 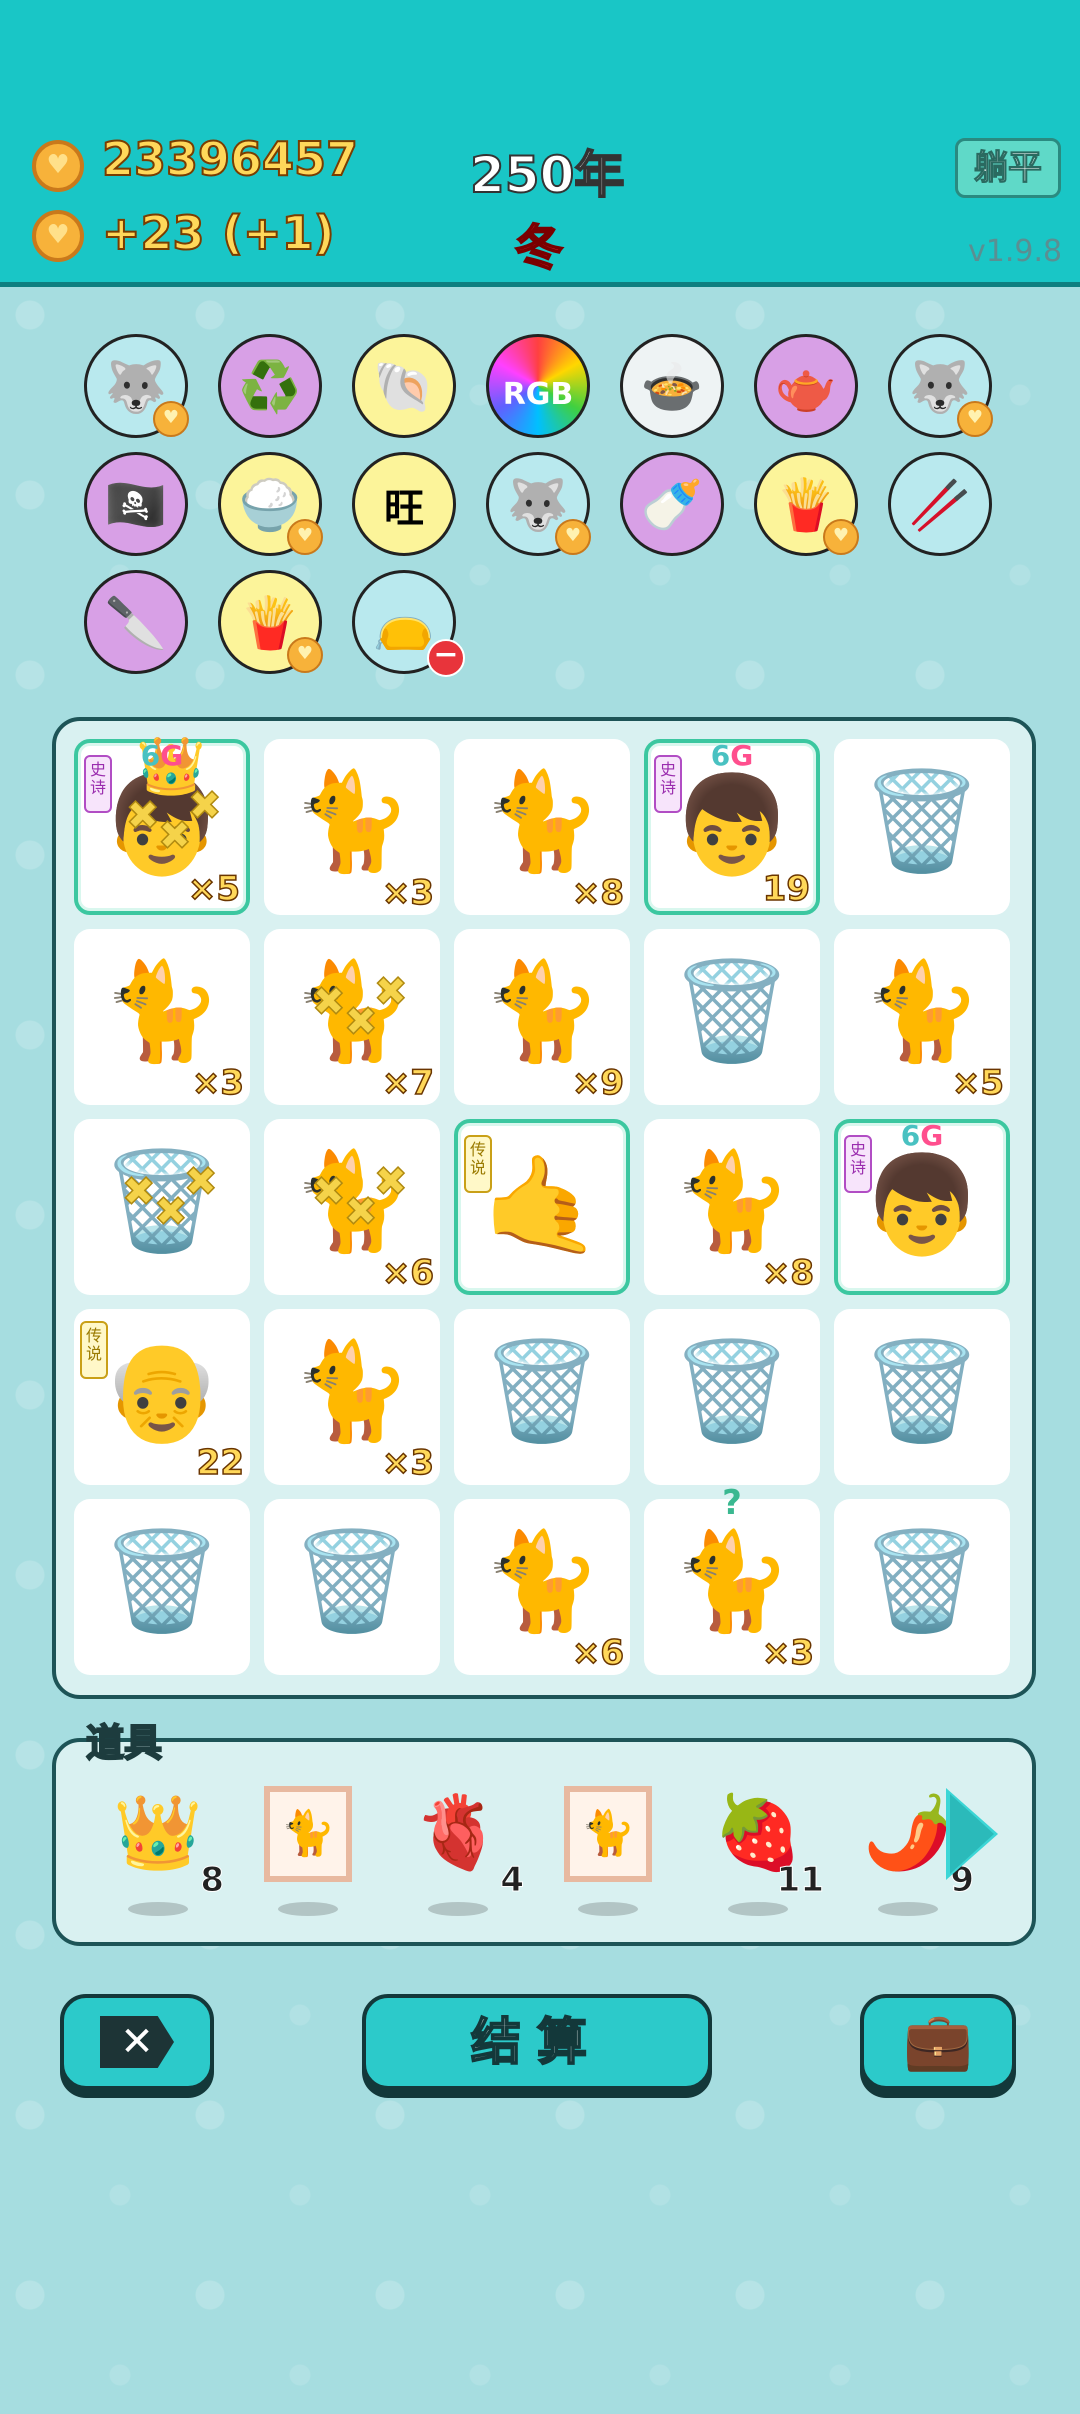 I want to click on recycle-item: ♻️, so click(x=270, y=386).